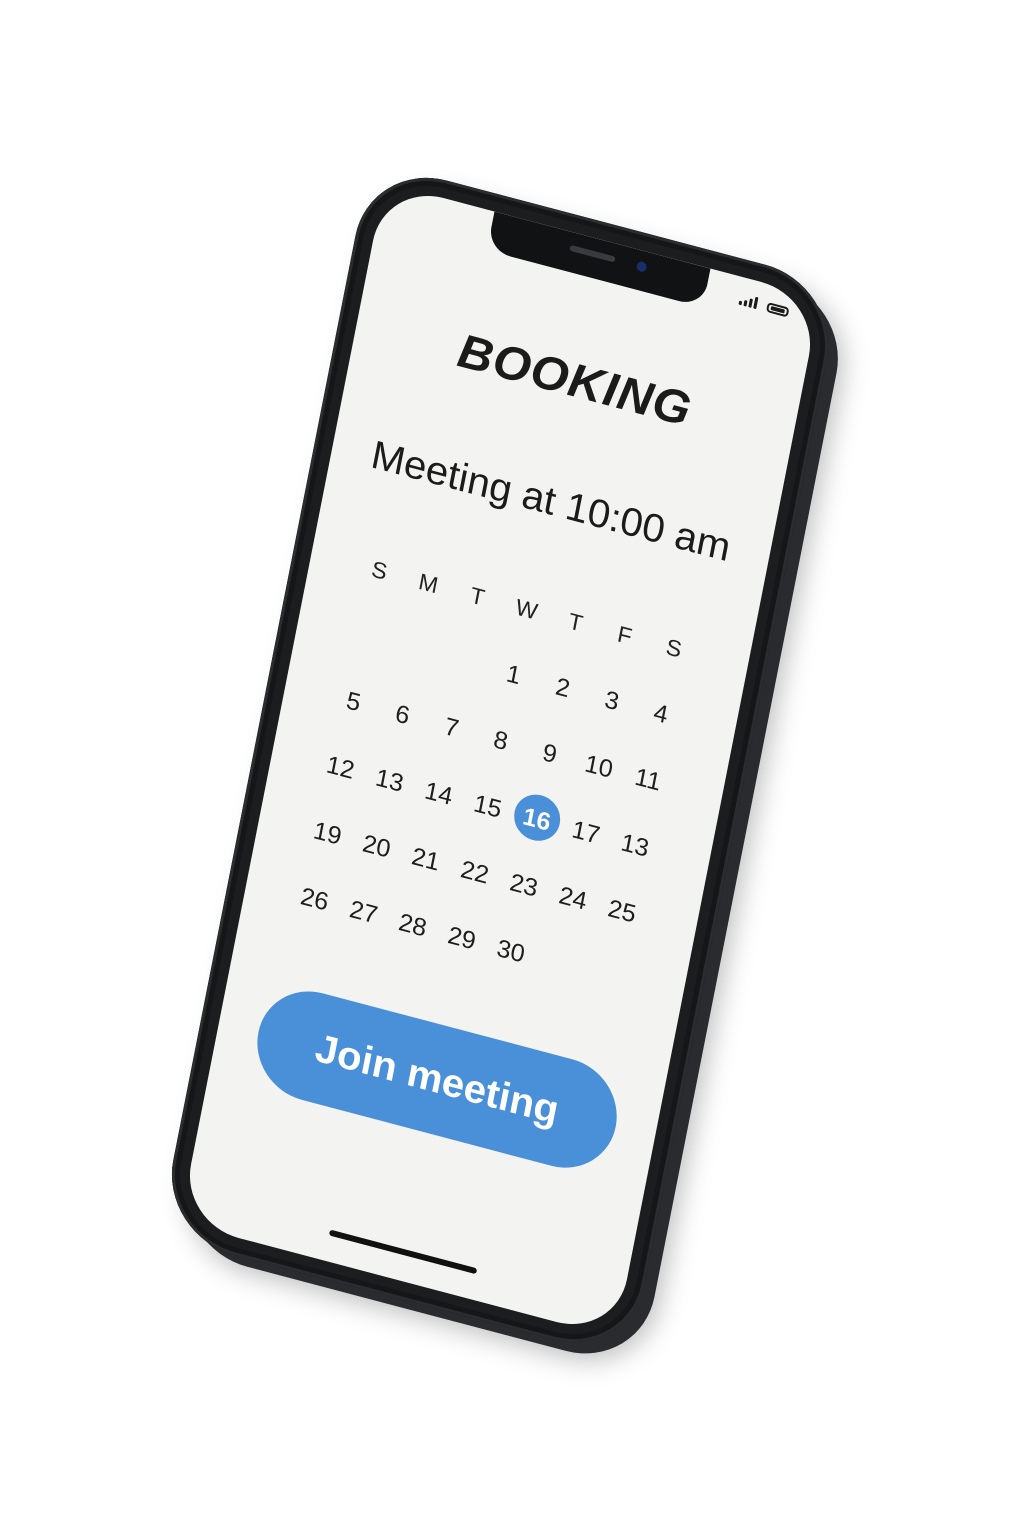 The width and height of the screenshot is (1024, 1536). I want to click on calendar-day: 23, so click(524, 886).